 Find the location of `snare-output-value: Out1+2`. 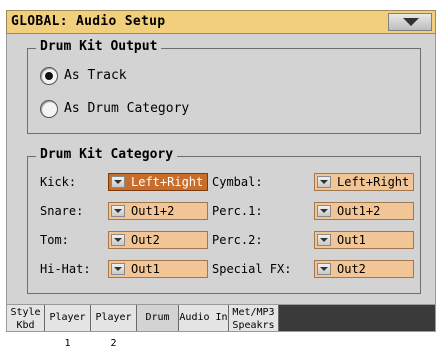

snare-output-value: Out1+2 is located at coordinates (153, 211).